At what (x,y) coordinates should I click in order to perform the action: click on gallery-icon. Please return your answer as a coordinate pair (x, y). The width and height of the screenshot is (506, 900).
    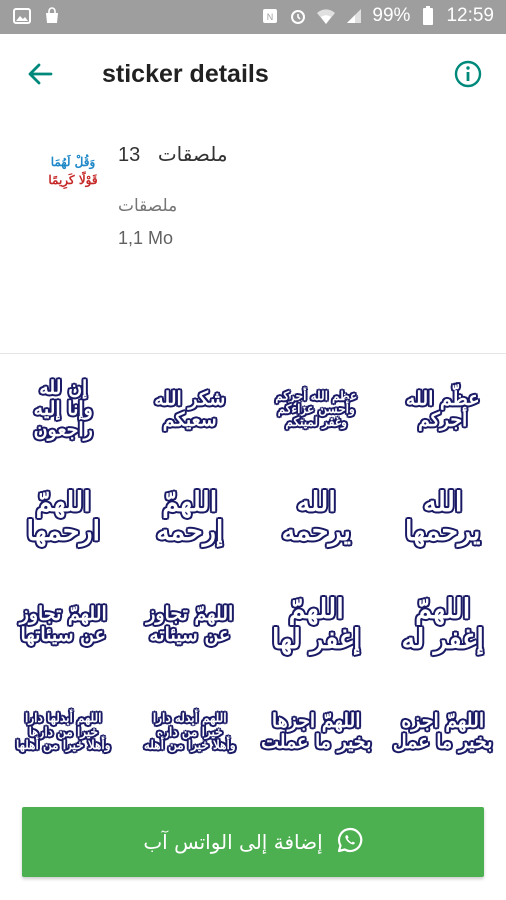
    Looking at the image, I should click on (22, 16).